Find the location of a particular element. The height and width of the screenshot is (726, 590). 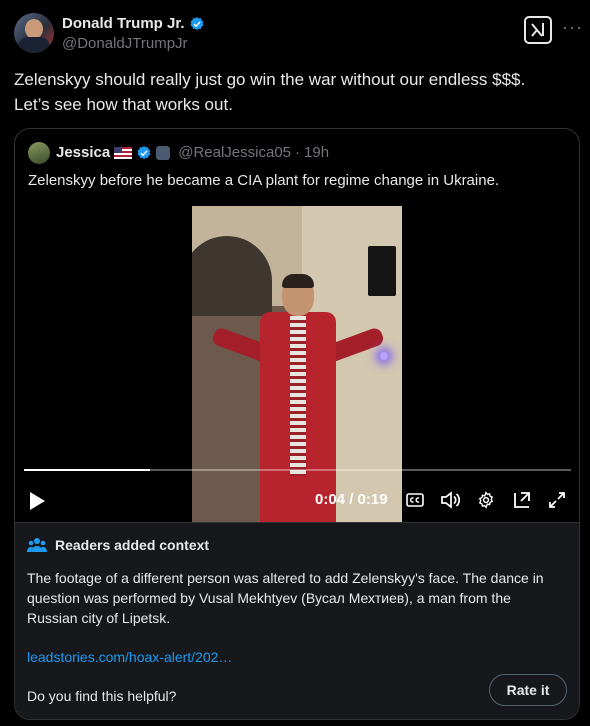

dancer-image is located at coordinates (298, 398).